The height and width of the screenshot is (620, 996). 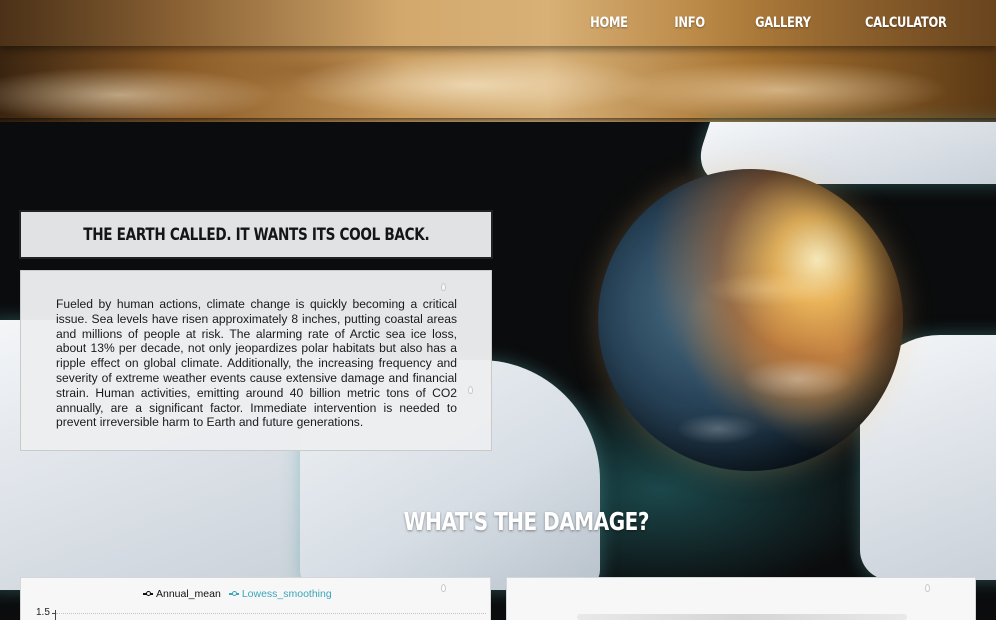 What do you see at coordinates (498, 23) in the screenshot?
I see `top-navigation: HOME INFO GALLERY CALCULATOR` at bounding box center [498, 23].